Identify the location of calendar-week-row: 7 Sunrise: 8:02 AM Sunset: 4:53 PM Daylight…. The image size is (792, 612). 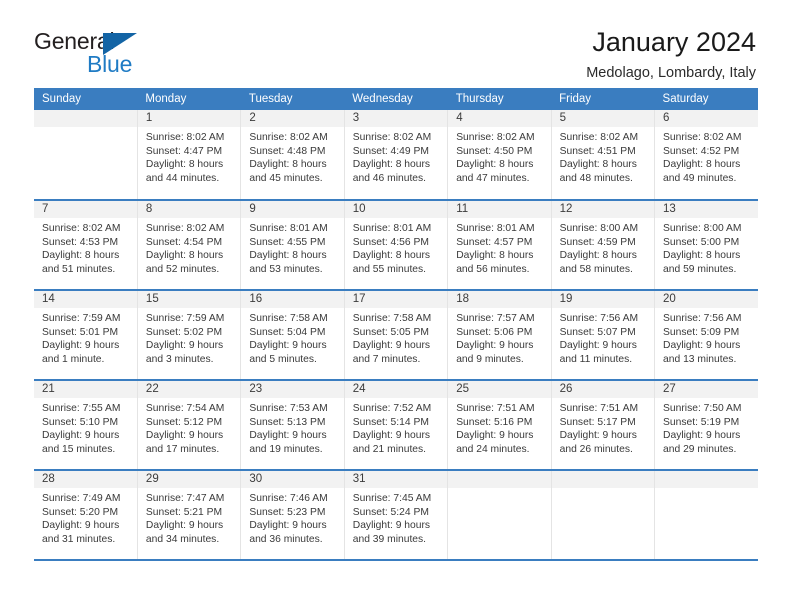
(396, 245).